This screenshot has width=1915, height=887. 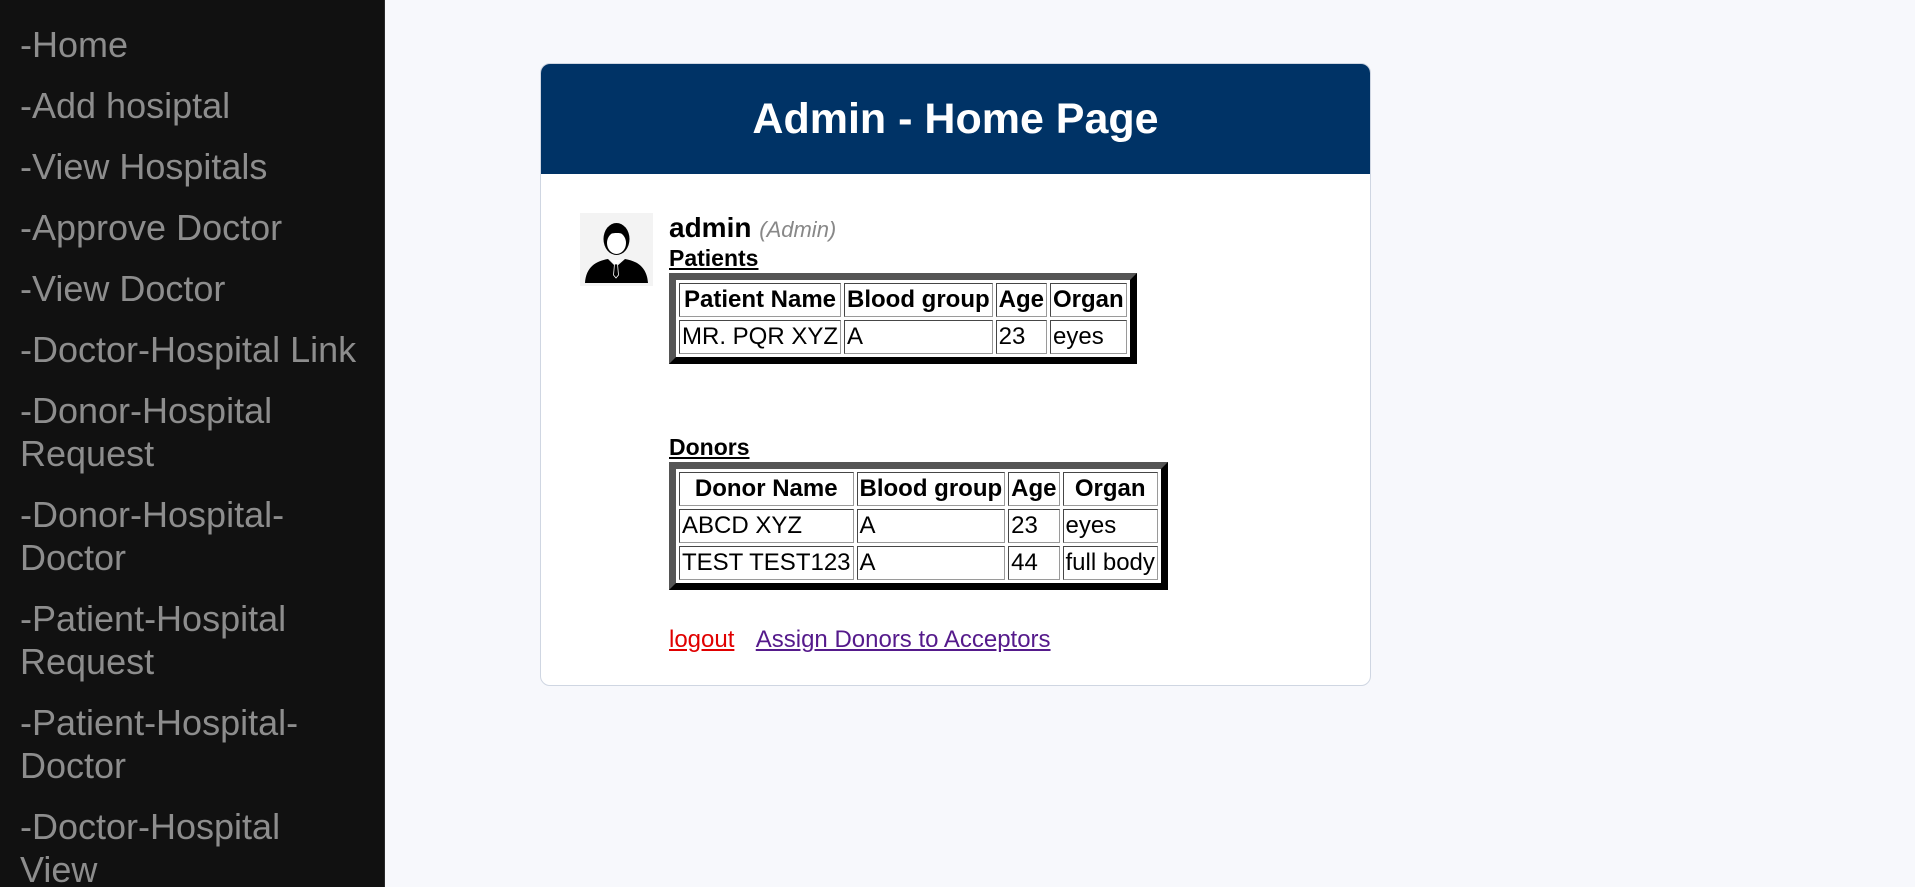 I want to click on sidebar-item-donor-hospital-request: -Donor-Hospital Request, so click(x=192, y=432).